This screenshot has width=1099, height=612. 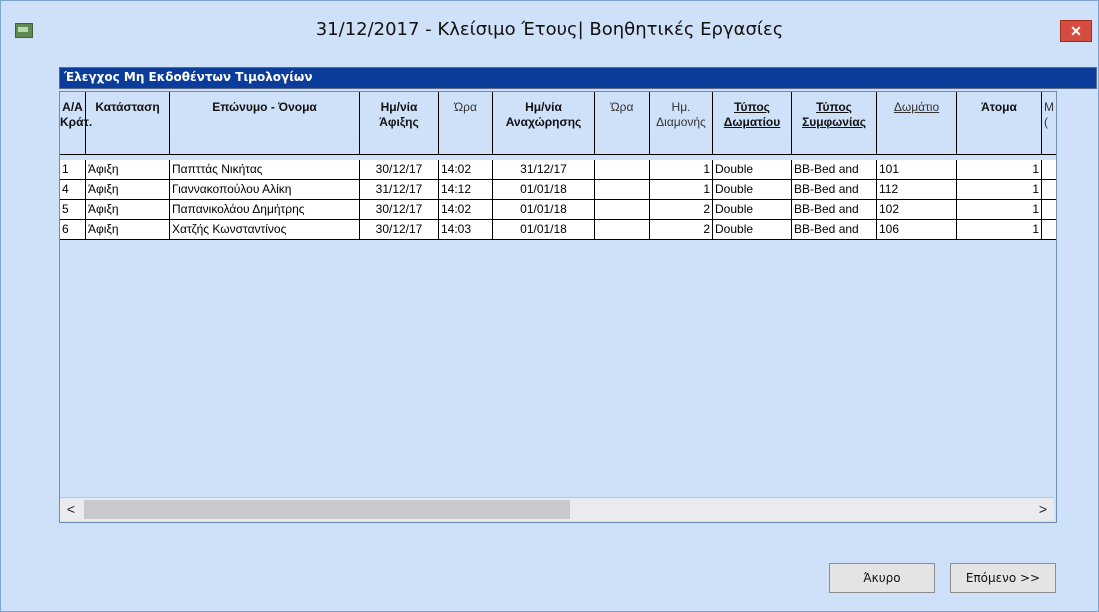 I want to click on cell-room: 112, so click(x=917, y=189).